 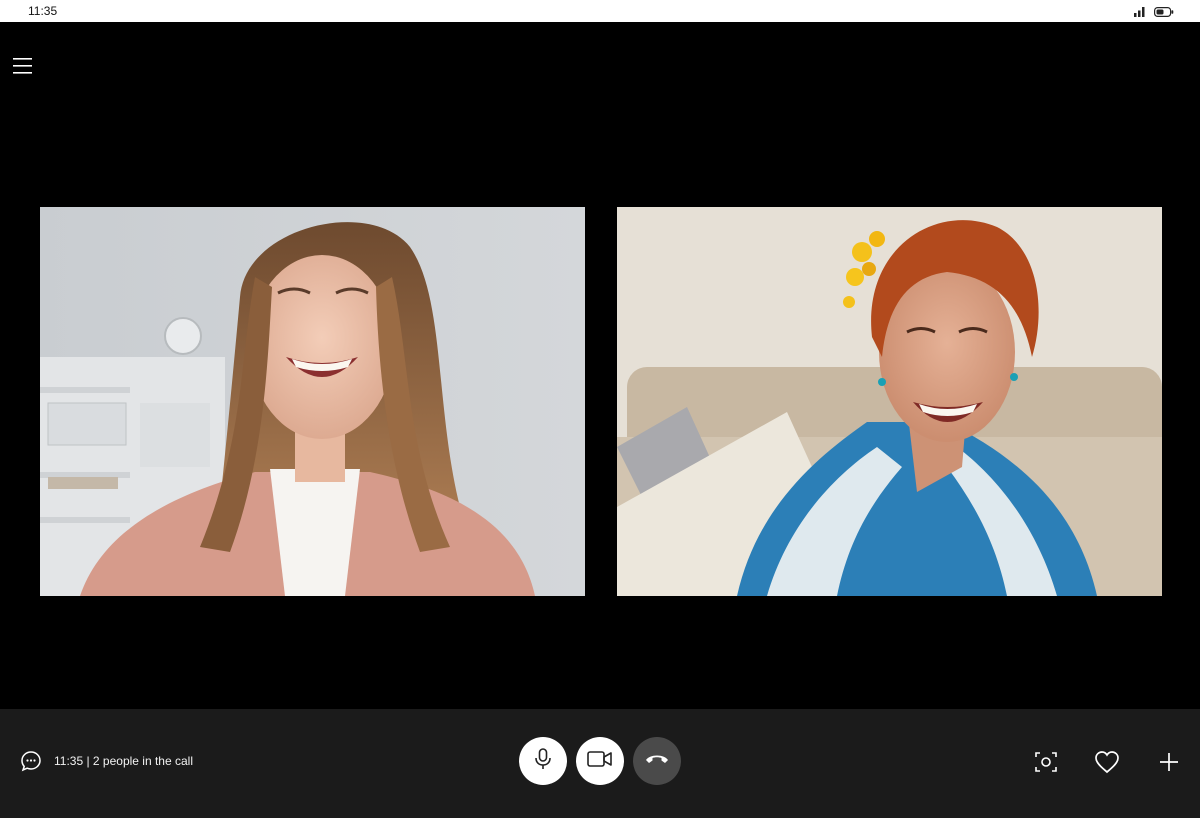 What do you see at coordinates (1107, 762) in the screenshot?
I see `heart-icon` at bounding box center [1107, 762].